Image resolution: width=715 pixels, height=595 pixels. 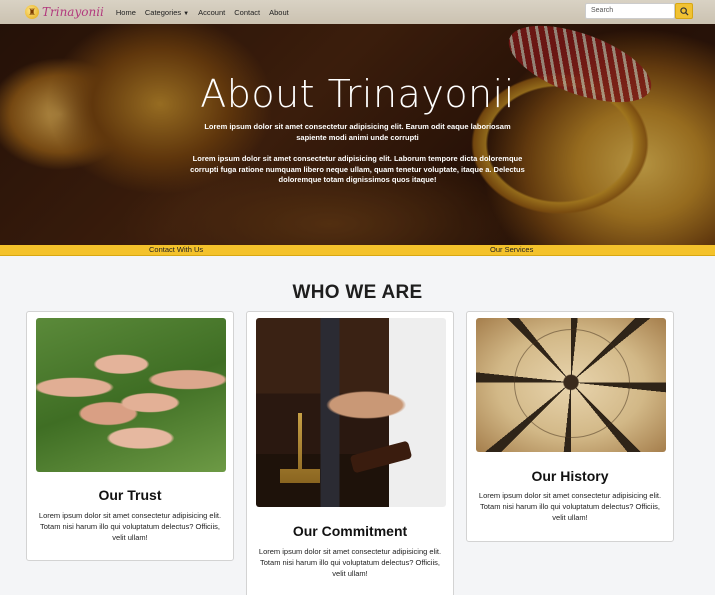 I want to click on card-title: Our Trust, so click(x=130, y=495).